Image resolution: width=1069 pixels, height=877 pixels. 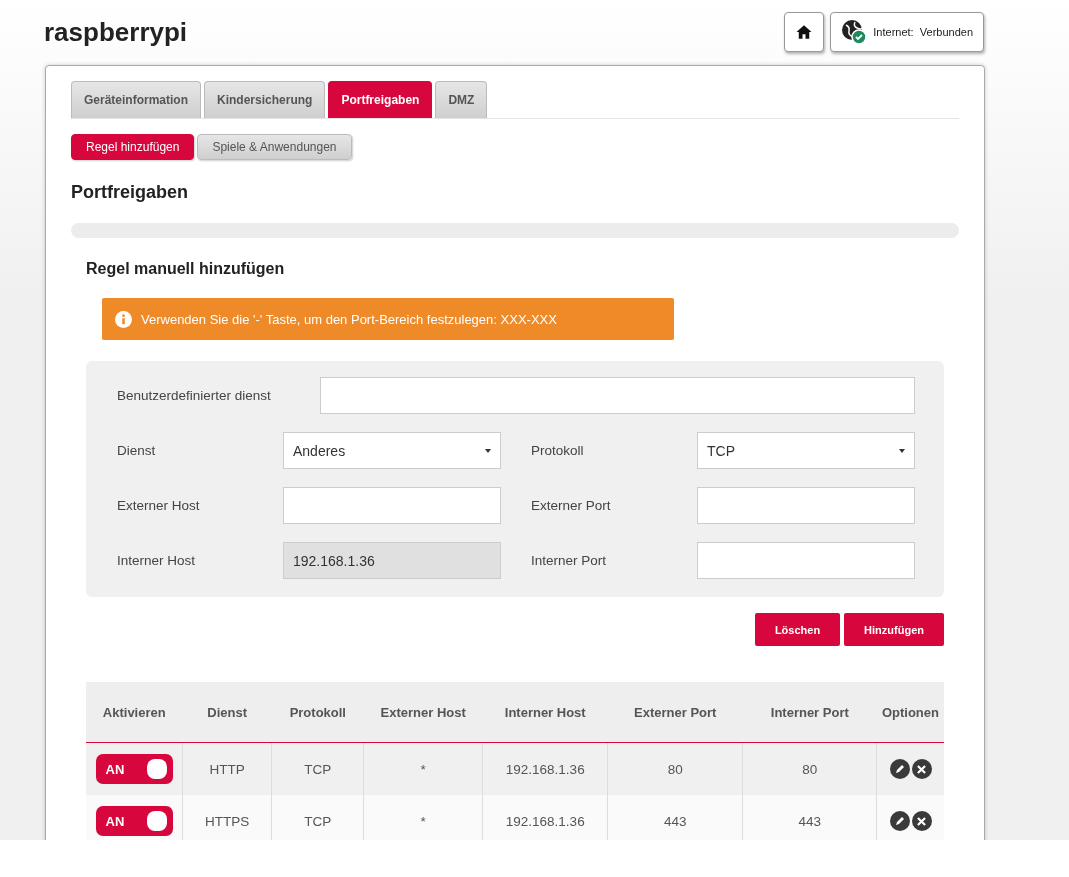 What do you see at coordinates (186, 269) in the screenshot?
I see `section-heading: Regel manuell hinzufügen` at bounding box center [186, 269].